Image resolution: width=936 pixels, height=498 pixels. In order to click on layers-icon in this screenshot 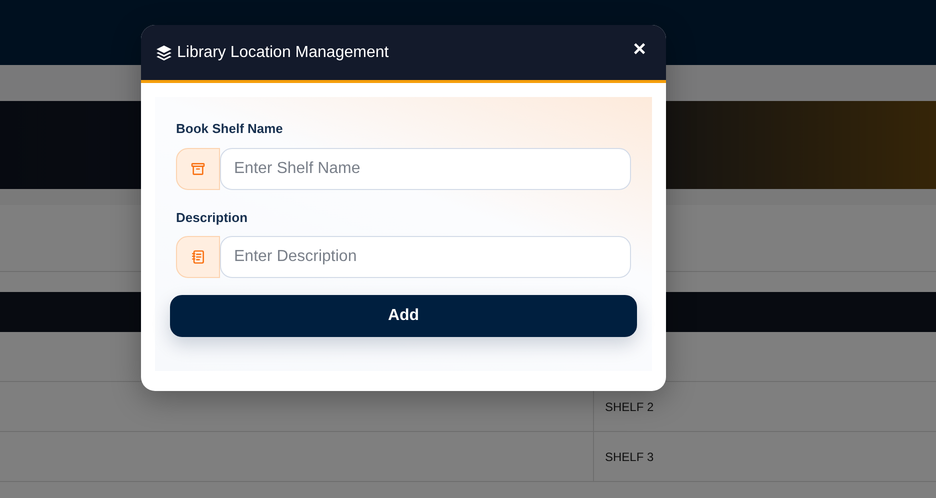, I will do `click(164, 53)`.